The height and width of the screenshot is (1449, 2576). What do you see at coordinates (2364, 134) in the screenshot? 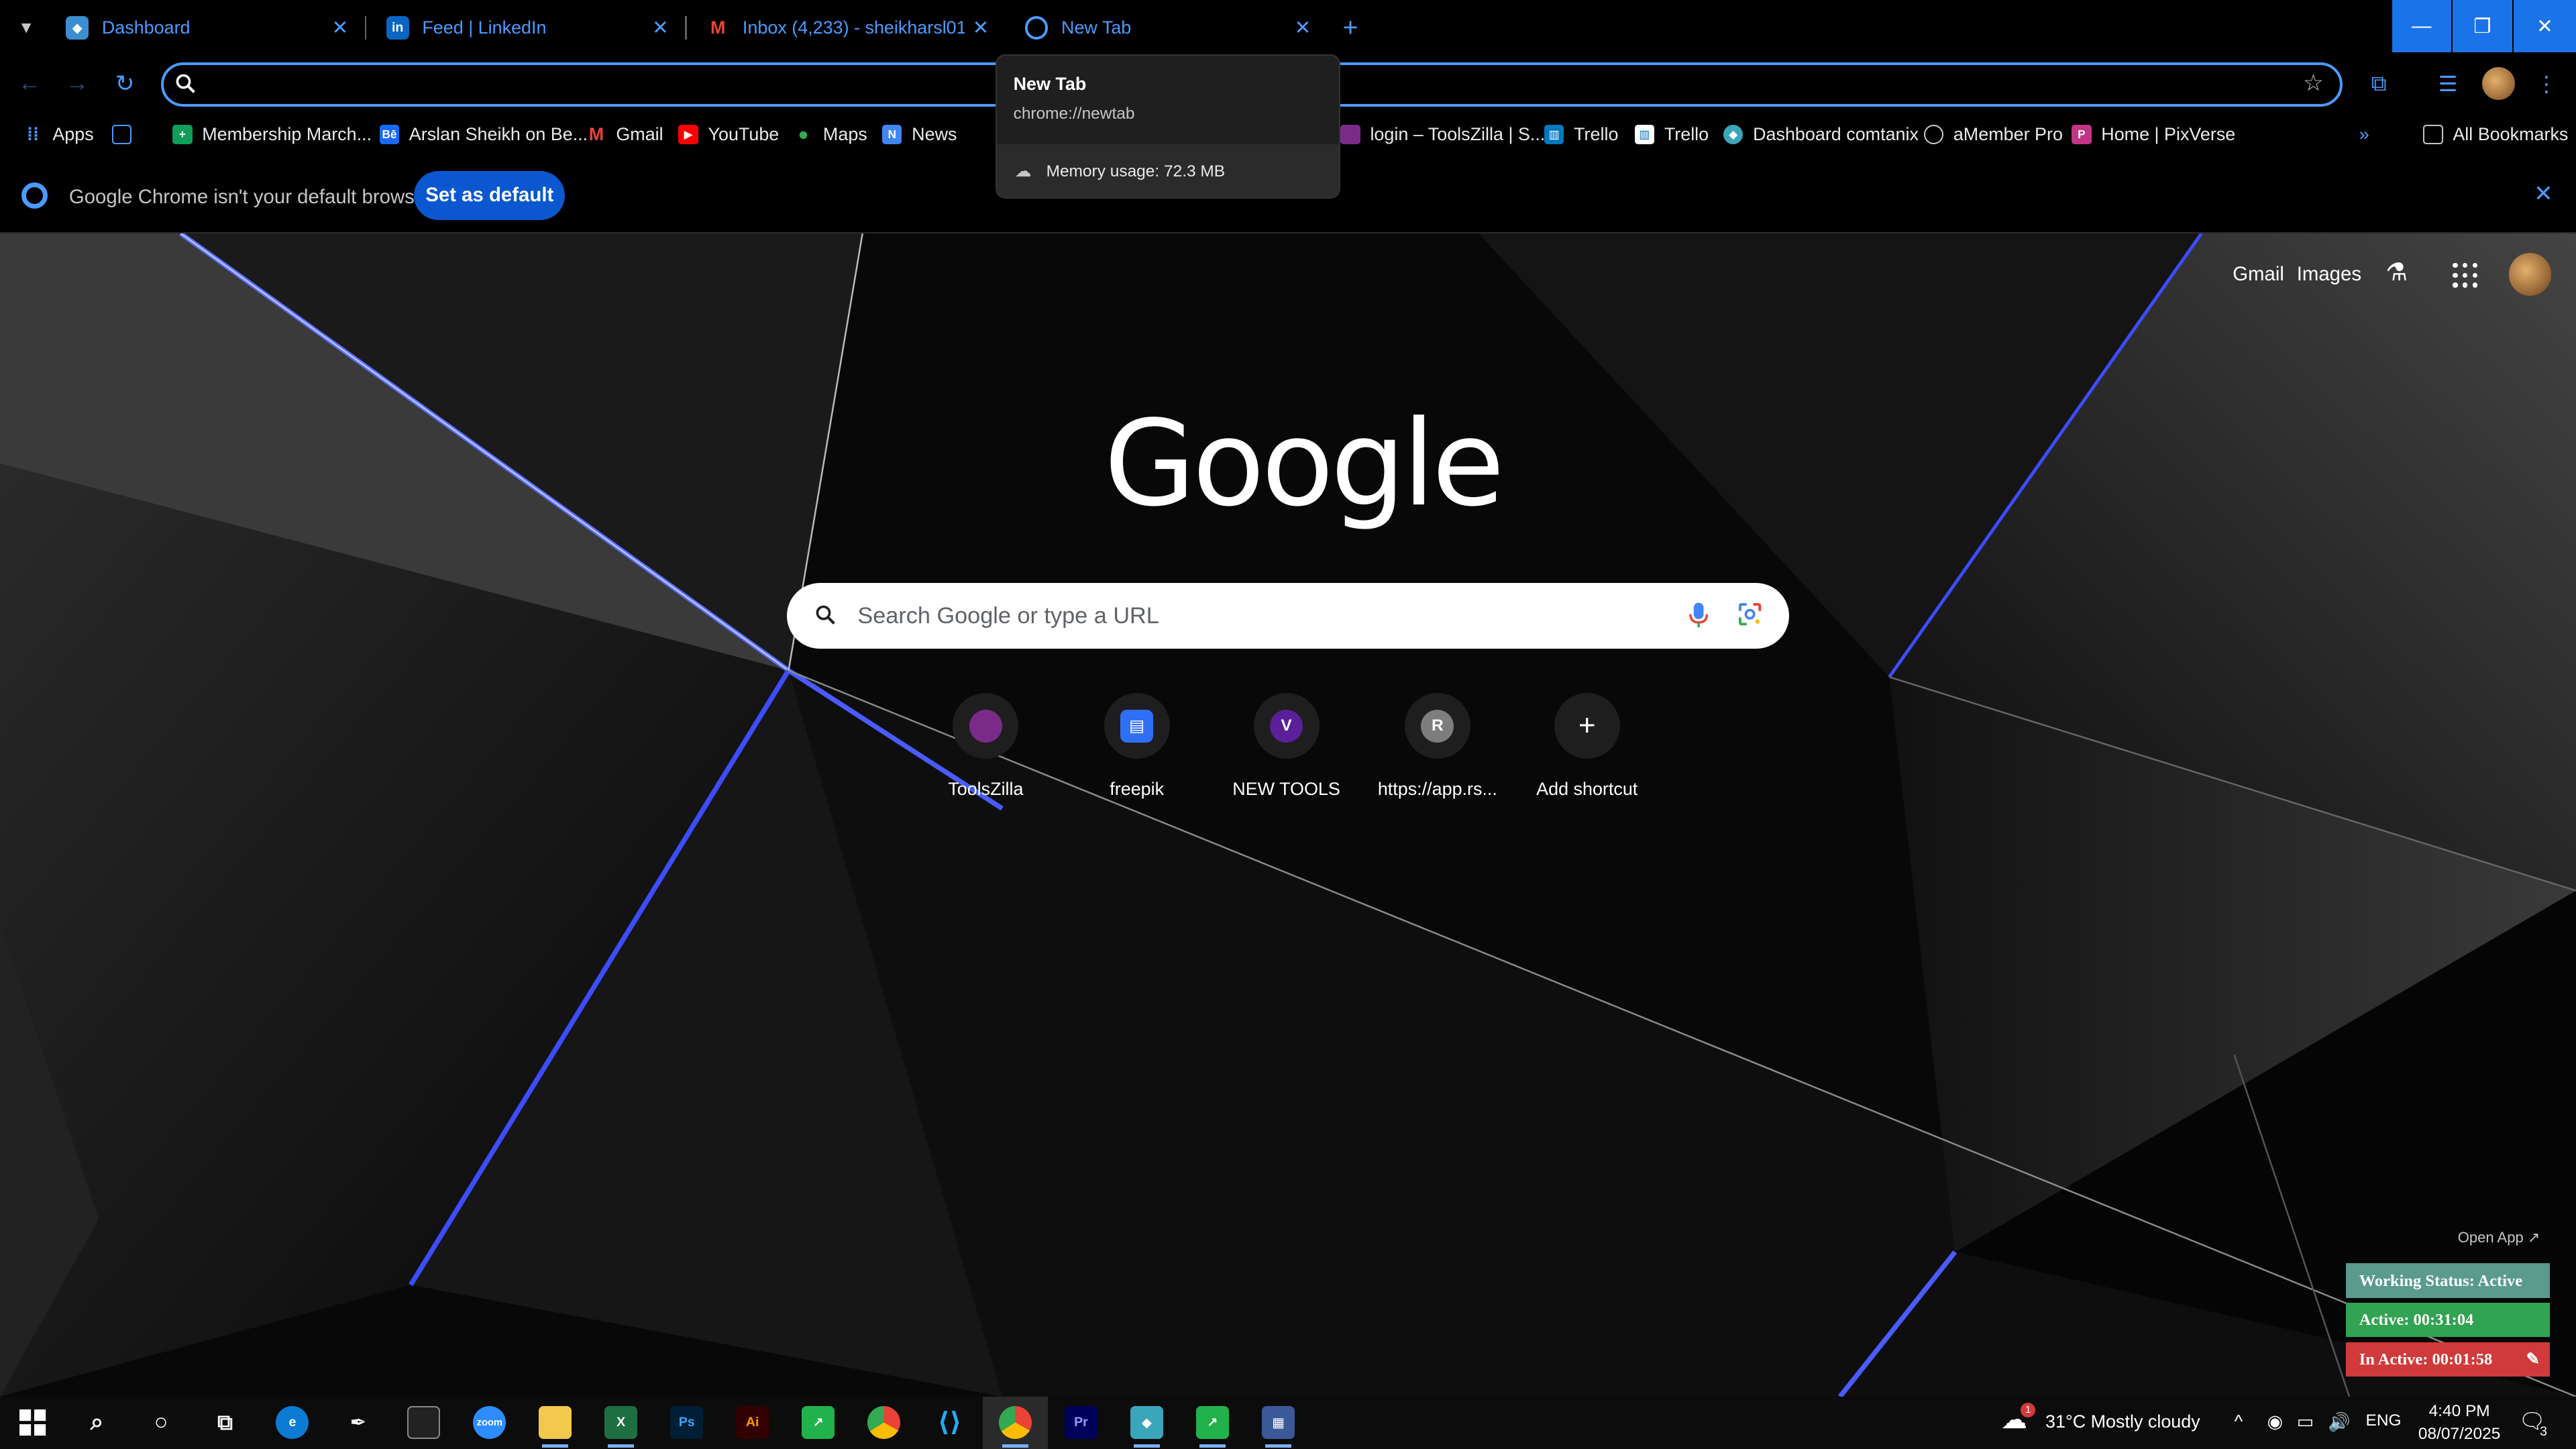
I see `bookmarks-overflow-icon: »` at bounding box center [2364, 134].